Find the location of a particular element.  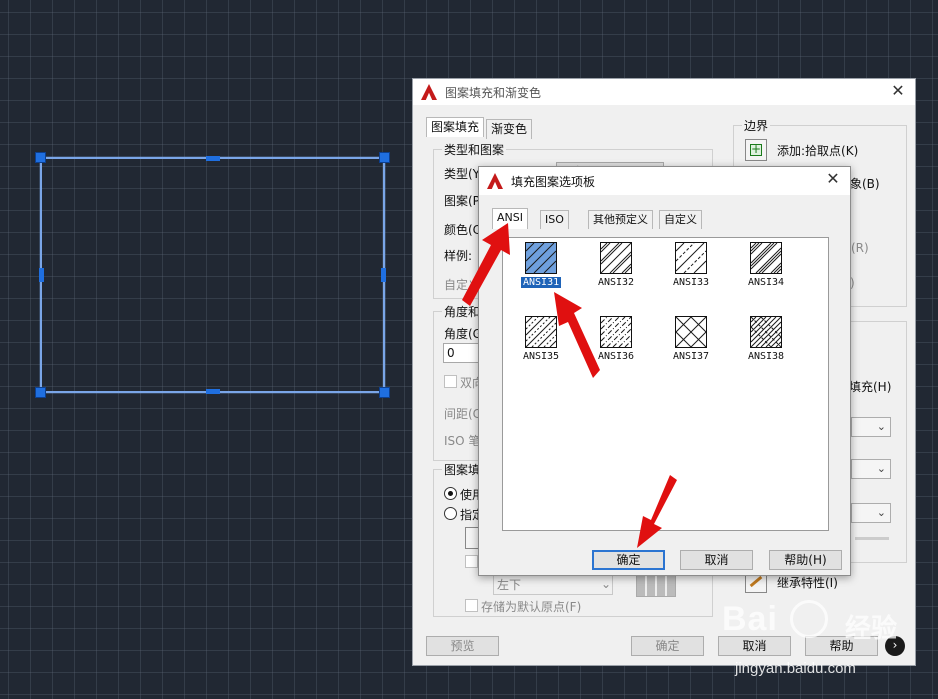

tab-other-predefined: 其他预定义 is located at coordinates (620, 219).